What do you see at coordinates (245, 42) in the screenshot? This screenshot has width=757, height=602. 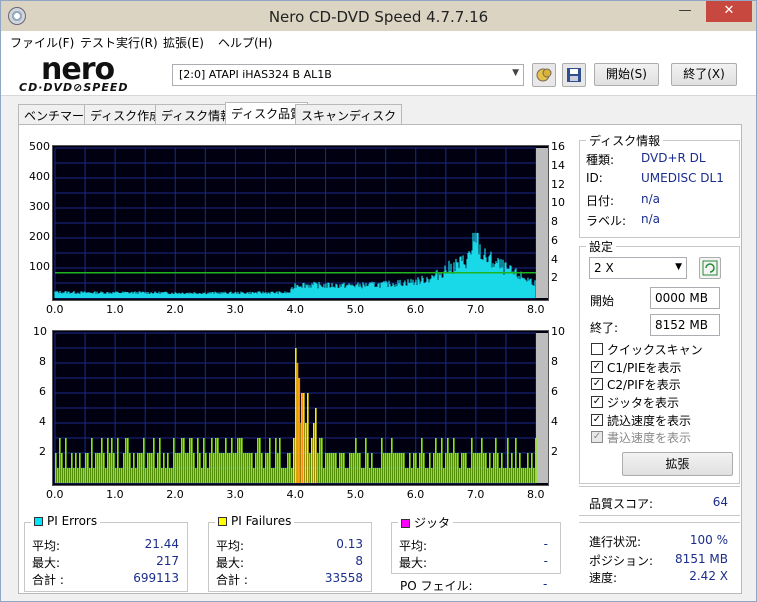 I see `menu-help: ヘルプ(H)` at bounding box center [245, 42].